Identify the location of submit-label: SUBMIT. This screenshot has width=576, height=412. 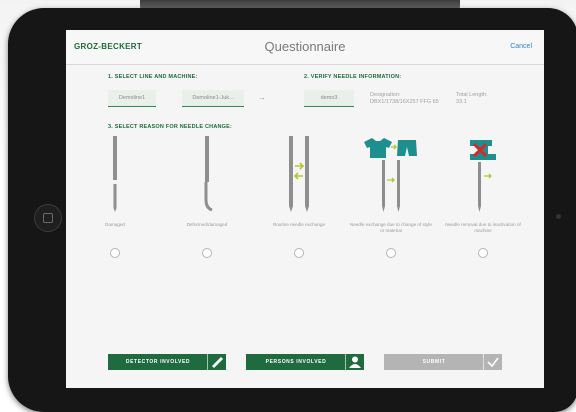
(434, 362).